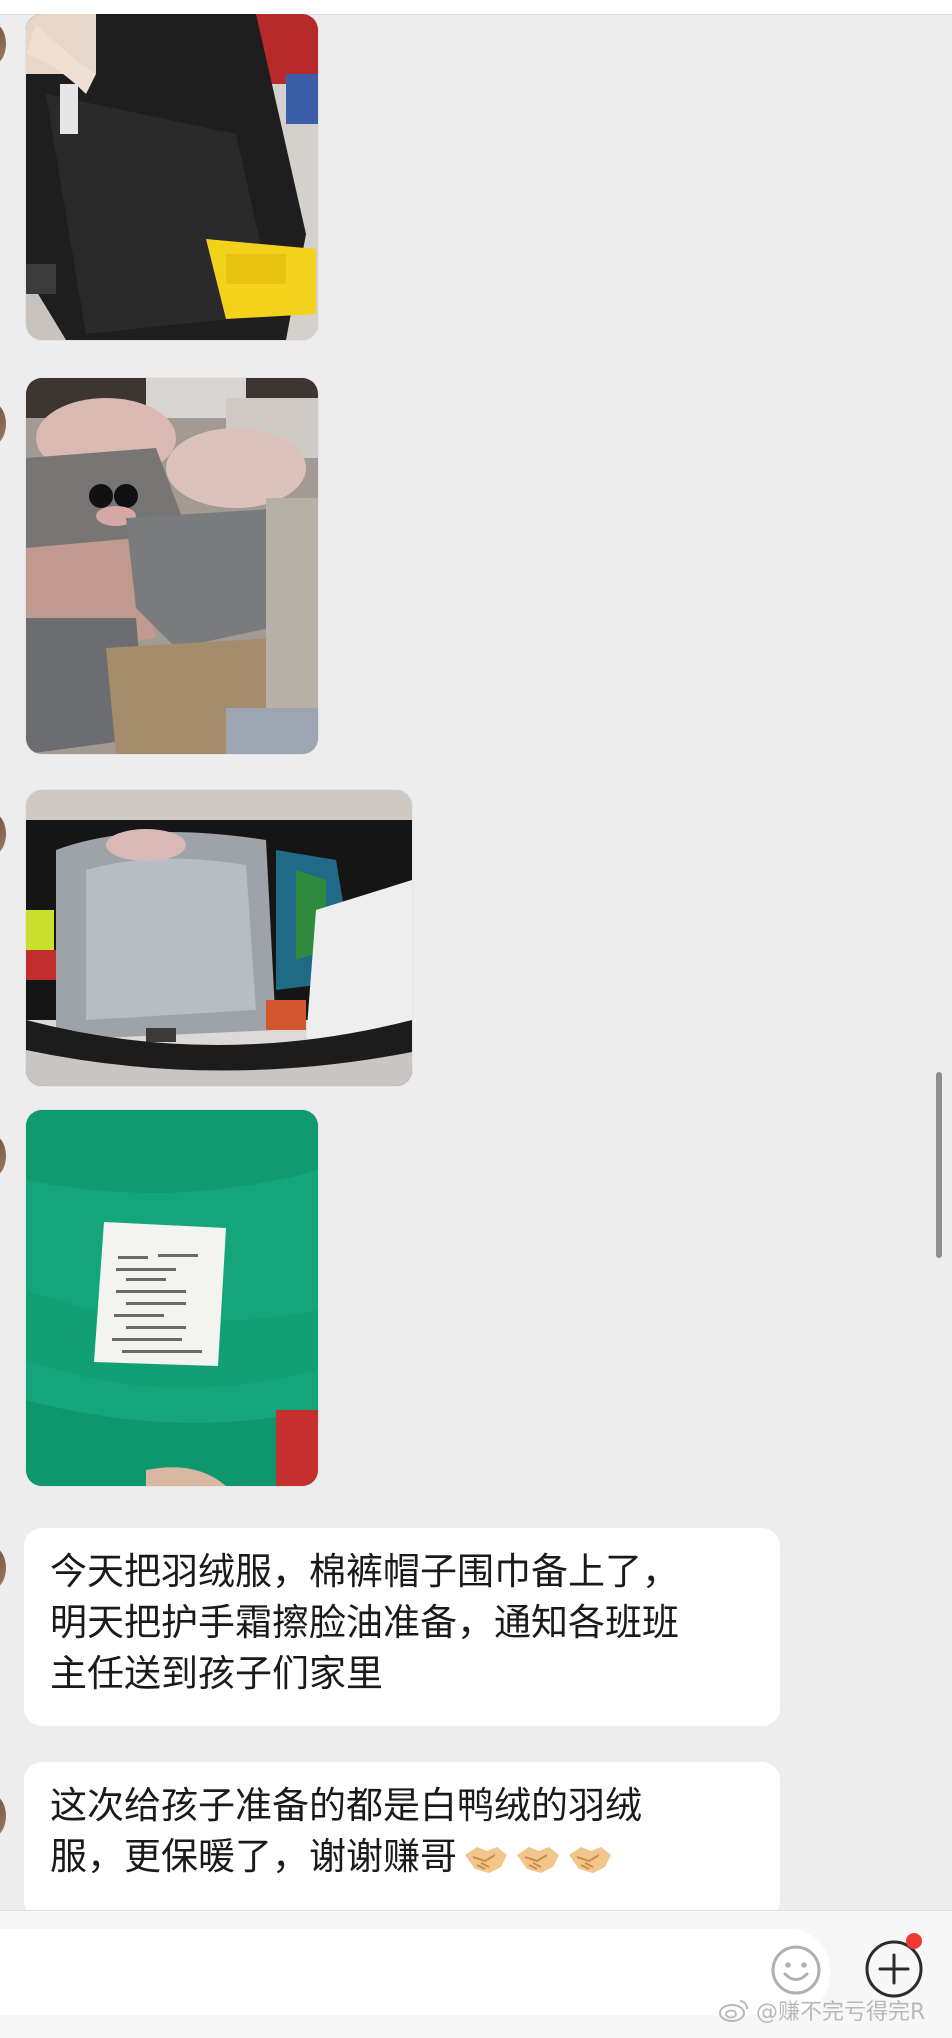 Image resolution: width=952 pixels, height=2038 pixels. I want to click on message-text-line: 主任送到孩子们家里, so click(216, 1673).